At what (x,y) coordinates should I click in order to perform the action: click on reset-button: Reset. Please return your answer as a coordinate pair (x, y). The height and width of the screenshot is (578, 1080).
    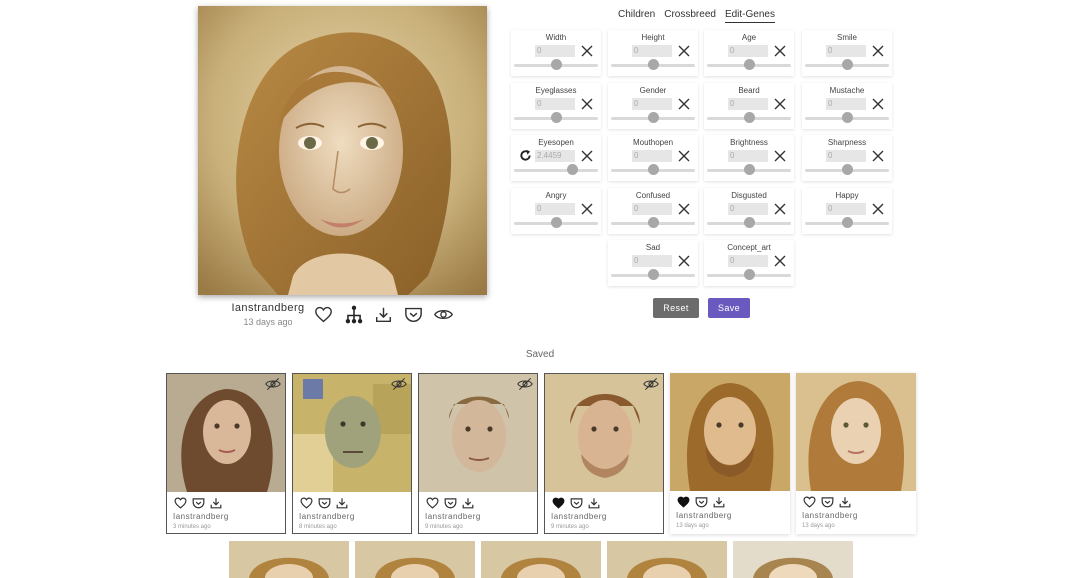
    Looking at the image, I should click on (676, 308).